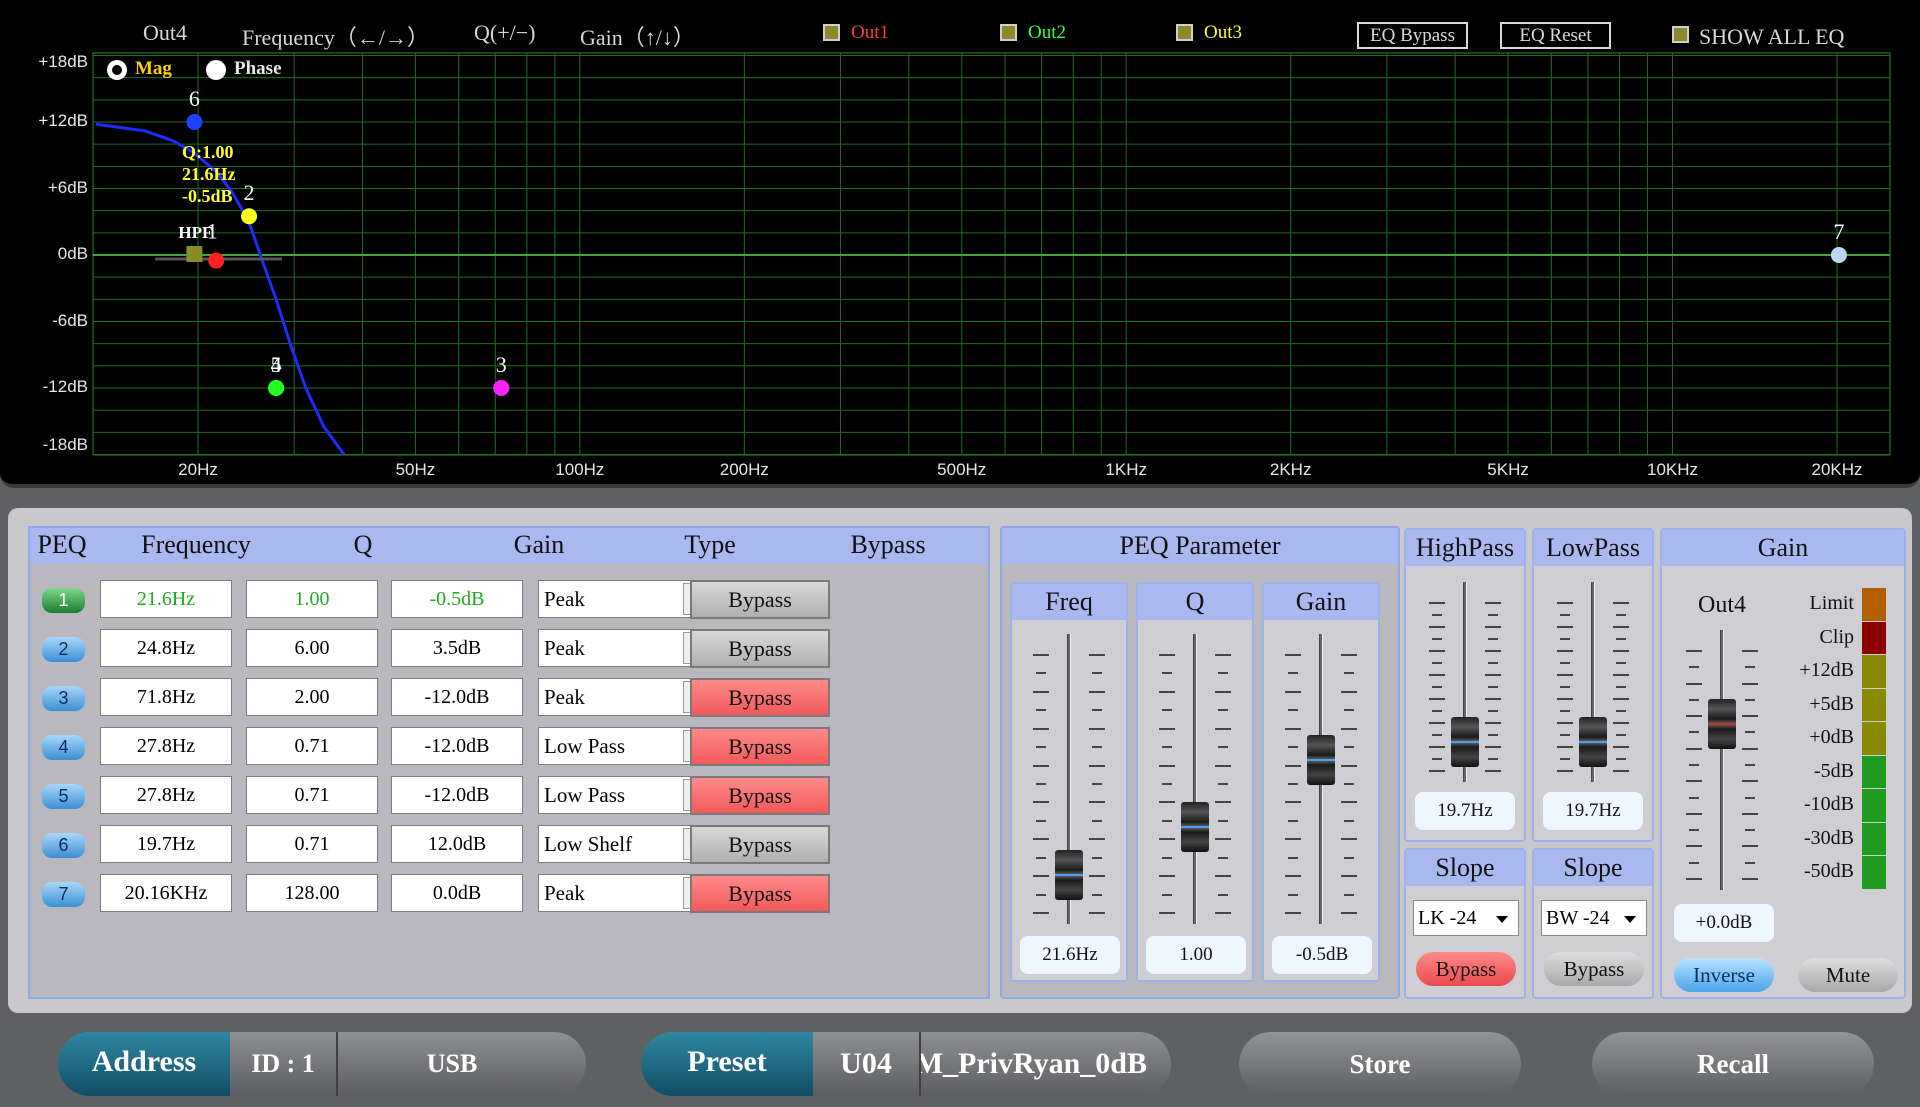 The width and height of the screenshot is (1920, 1107). Describe the element at coordinates (63, 747) in the screenshot. I see `band-select-button: 4` at that location.